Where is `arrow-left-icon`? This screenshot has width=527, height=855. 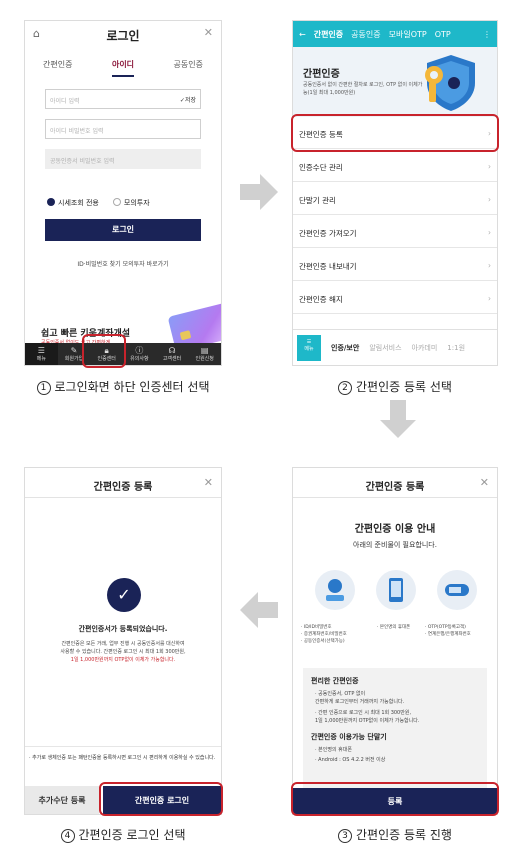
arrow-left-icon is located at coordinates (259, 610).